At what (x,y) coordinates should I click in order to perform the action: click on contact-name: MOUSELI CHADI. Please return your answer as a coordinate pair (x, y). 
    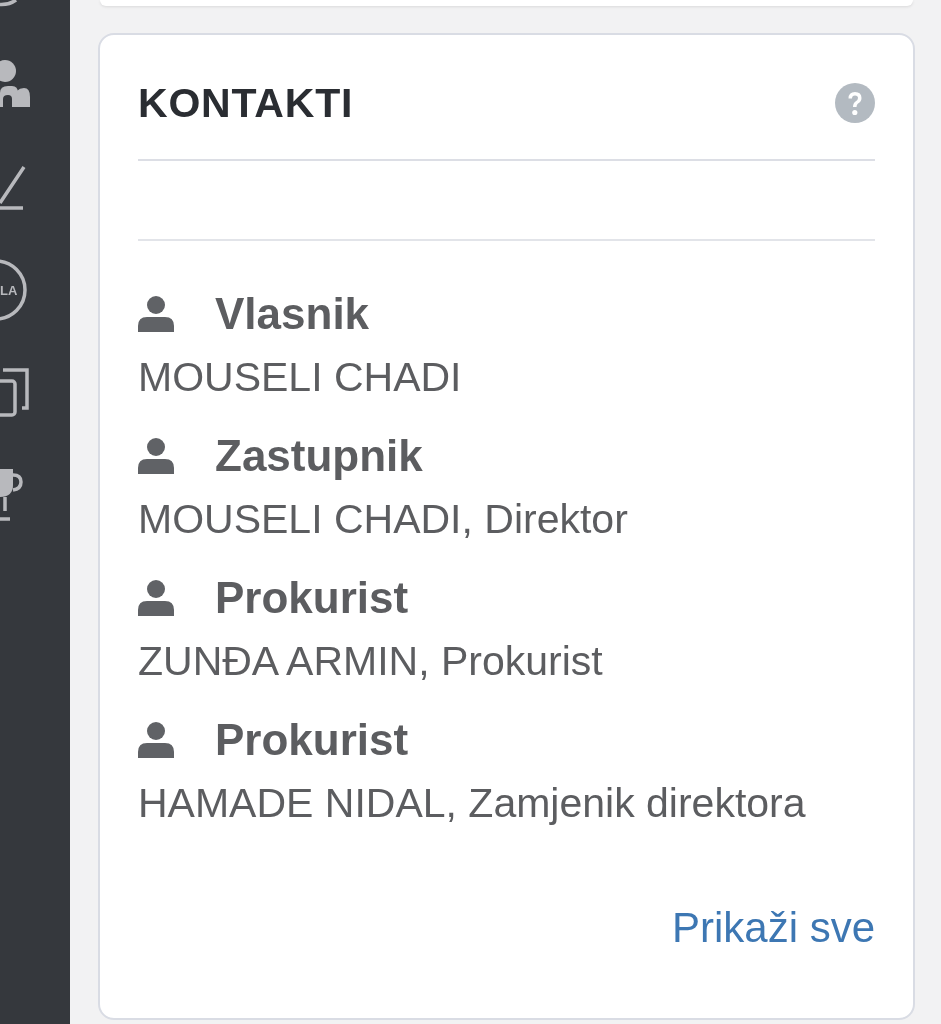
    Looking at the image, I should click on (300, 377).